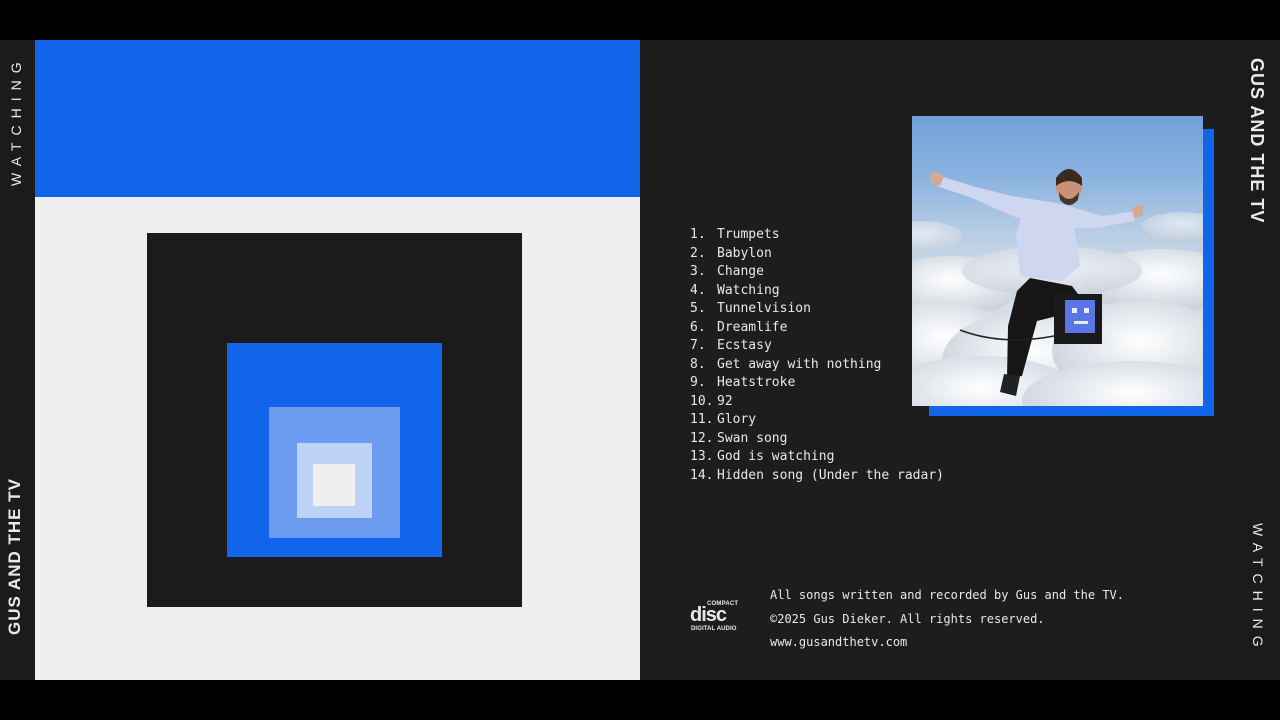 The image size is (1280, 720). What do you see at coordinates (702, 401) in the screenshot?
I see `track-number: 10.` at bounding box center [702, 401].